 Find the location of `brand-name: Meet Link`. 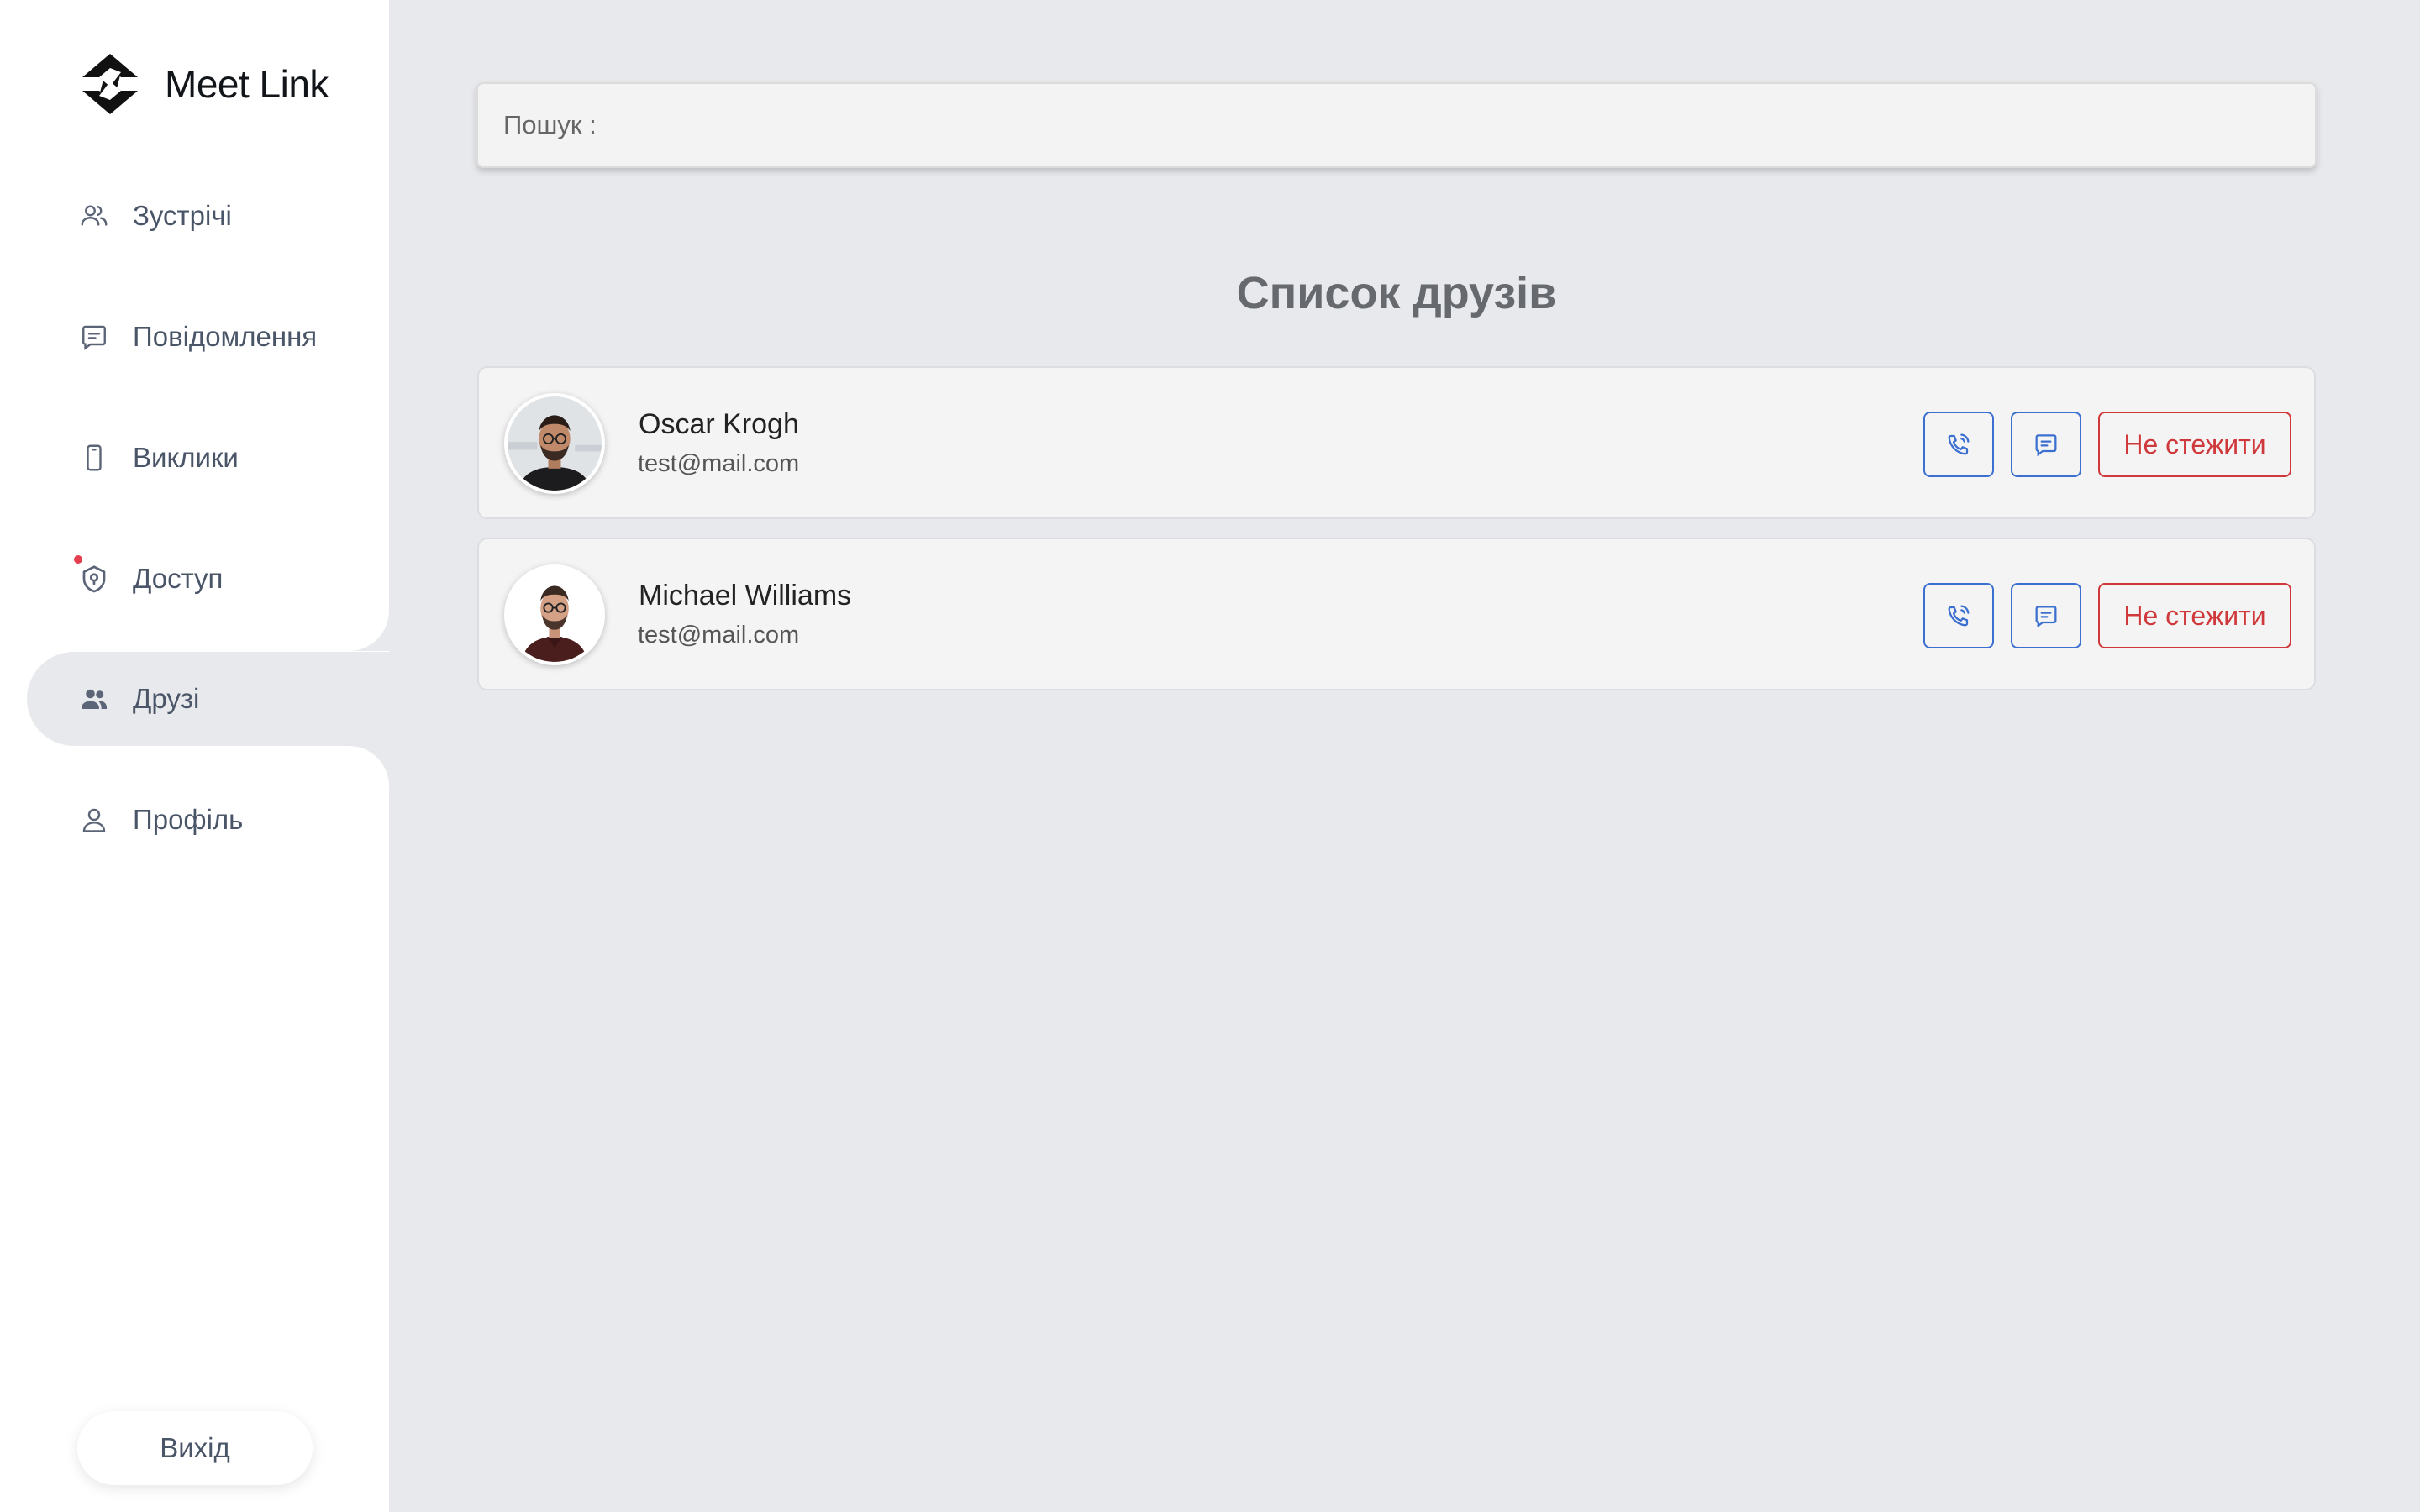

brand-name: Meet Link is located at coordinates (247, 84).